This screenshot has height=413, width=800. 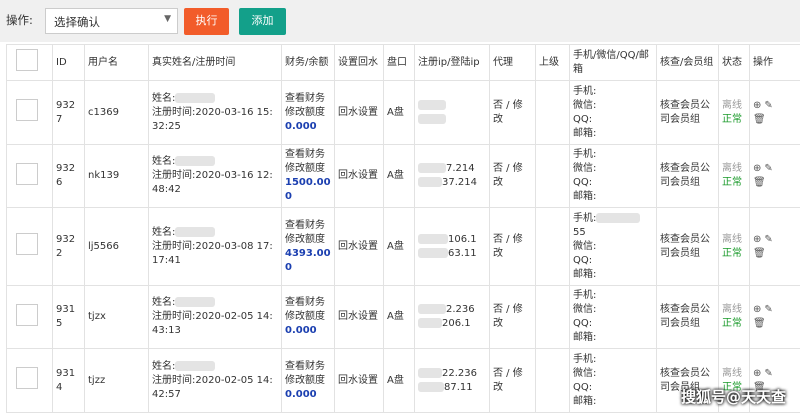 What do you see at coordinates (308, 260) in the screenshot?
I see `balance: 4393.000` at bounding box center [308, 260].